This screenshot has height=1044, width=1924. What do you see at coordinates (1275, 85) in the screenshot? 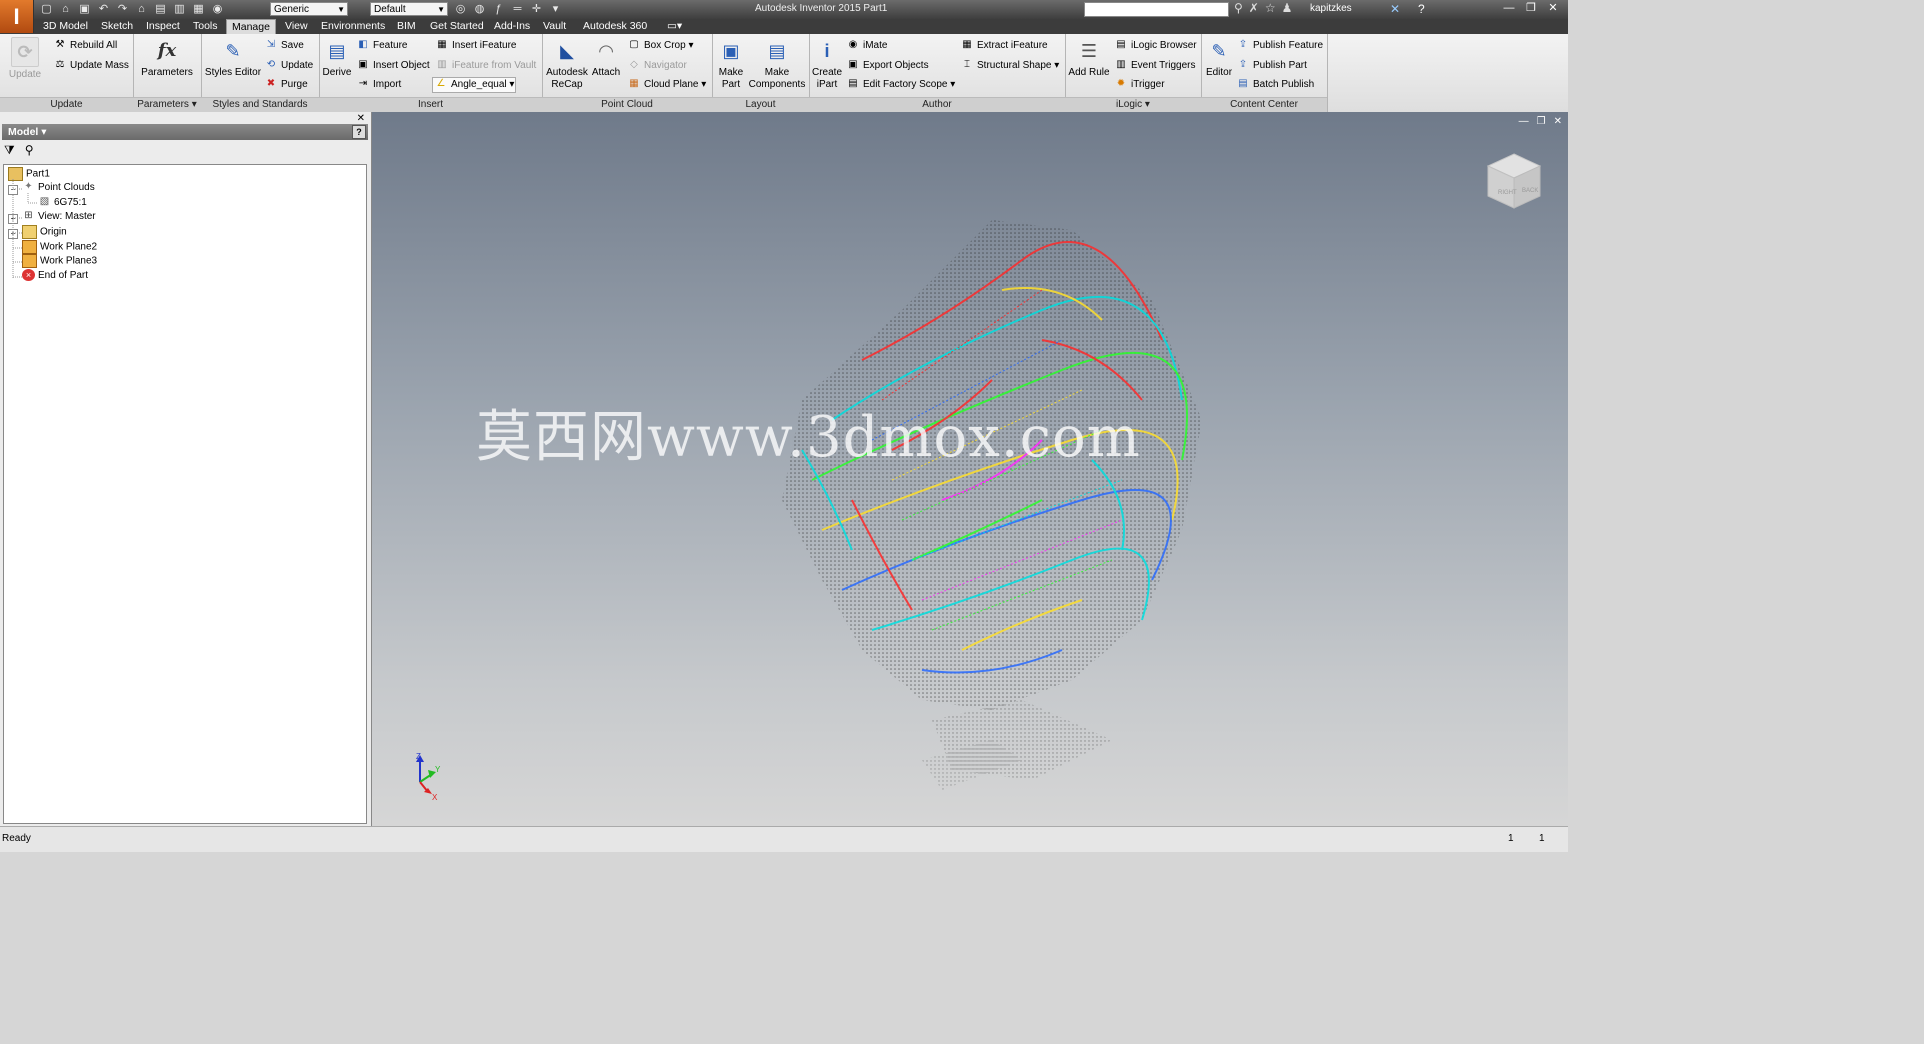
I see `batch-publish-button: ▤ Batch Publish` at bounding box center [1275, 85].